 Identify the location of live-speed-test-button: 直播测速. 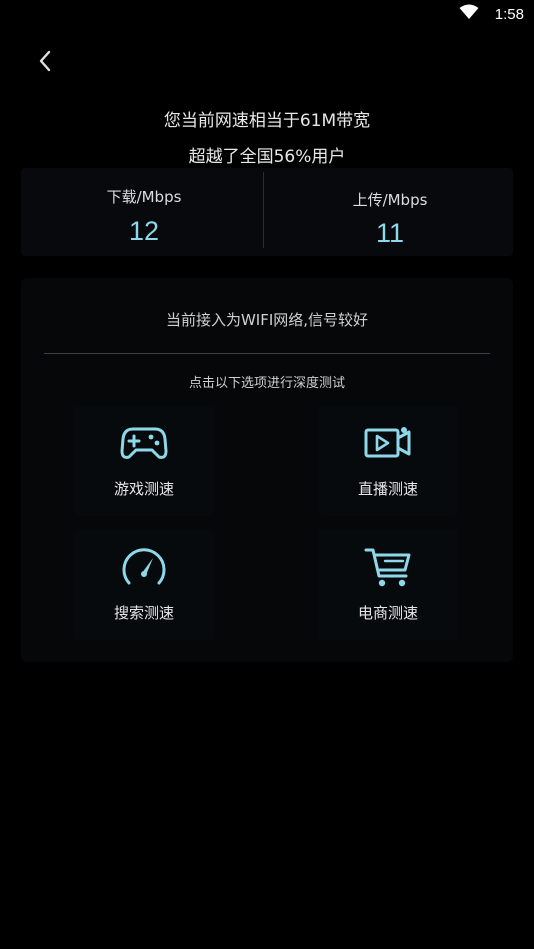
(388, 461).